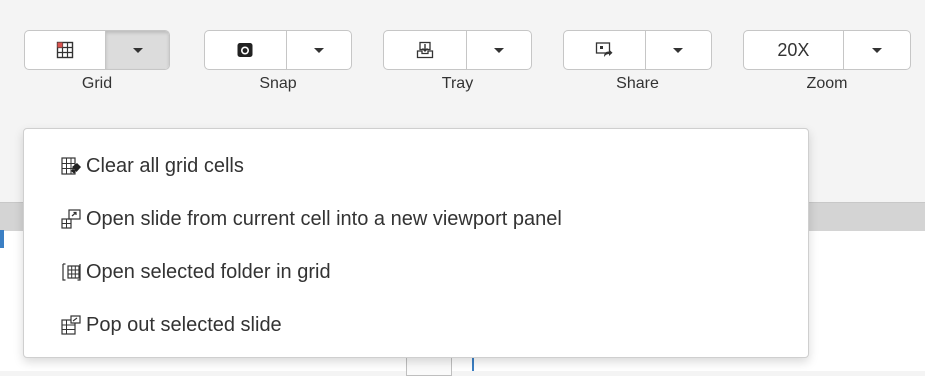 The height and width of the screenshot is (376, 925). I want to click on share-dropdown-toggle, so click(678, 50).